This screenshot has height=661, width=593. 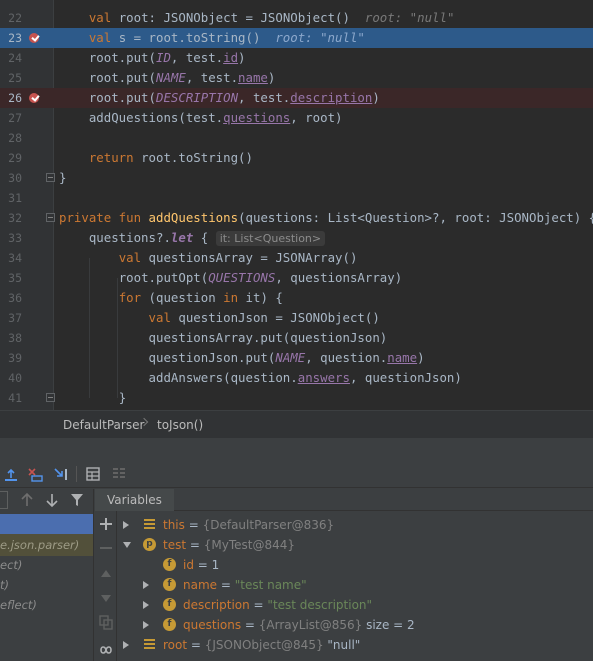 What do you see at coordinates (270, 585) in the screenshot?
I see `variable-value: "test name"` at bounding box center [270, 585].